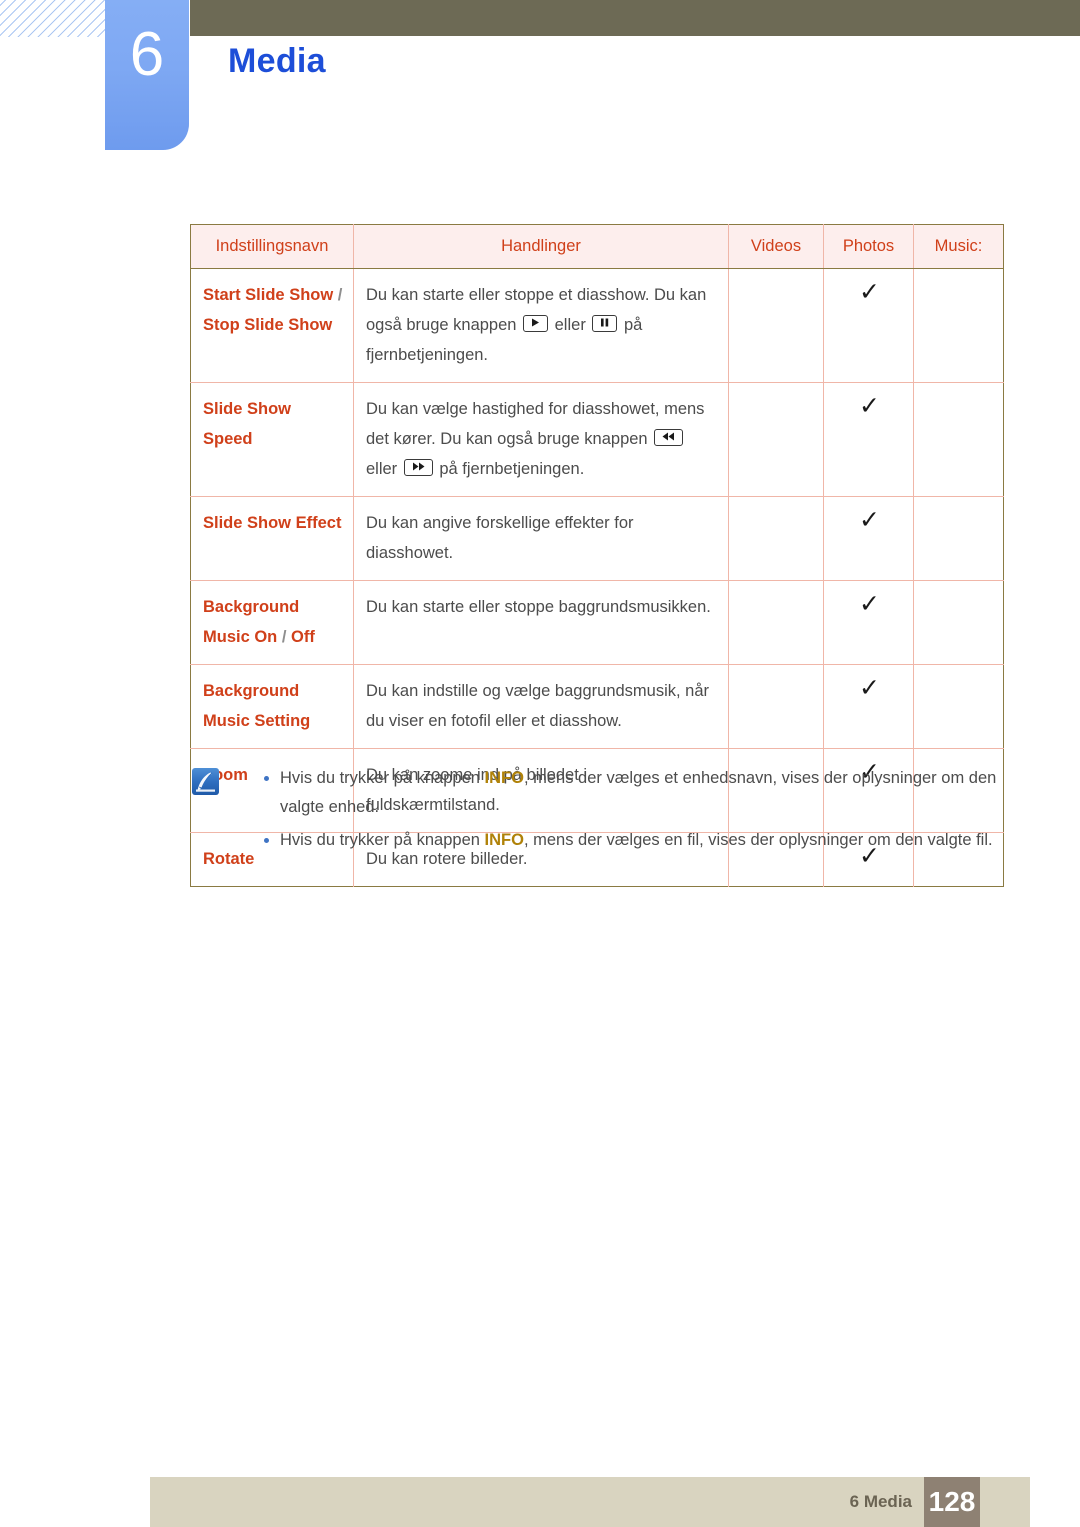 The width and height of the screenshot is (1080, 1527). I want to click on setting-name-text: Background Music Setting, so click(257, 706).